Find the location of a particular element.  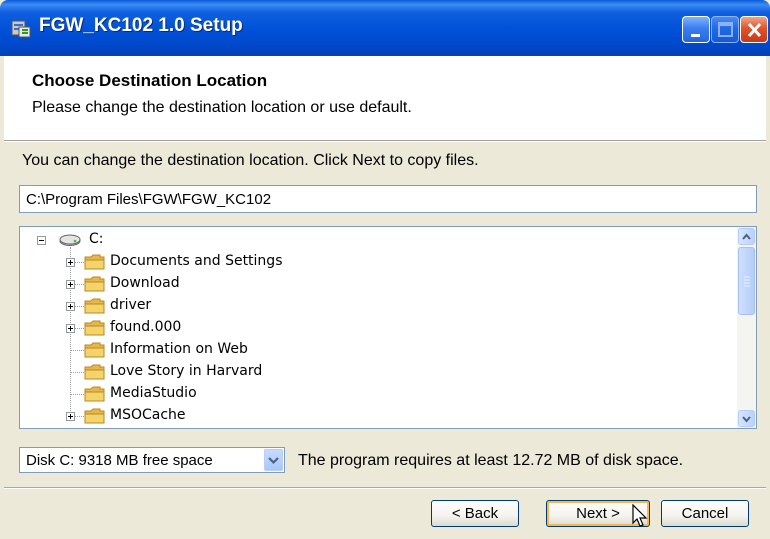

tree-root-row: C: is located at coordinates (375, 240).